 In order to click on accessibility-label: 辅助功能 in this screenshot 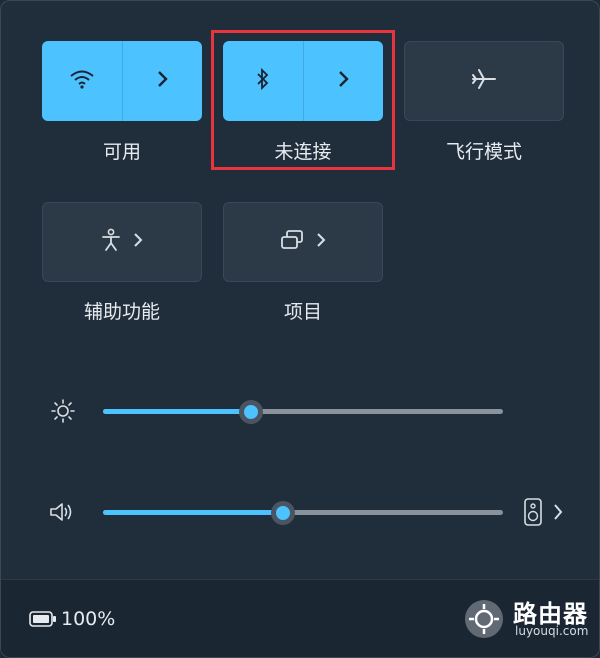, I will do `click(121, 312)`.